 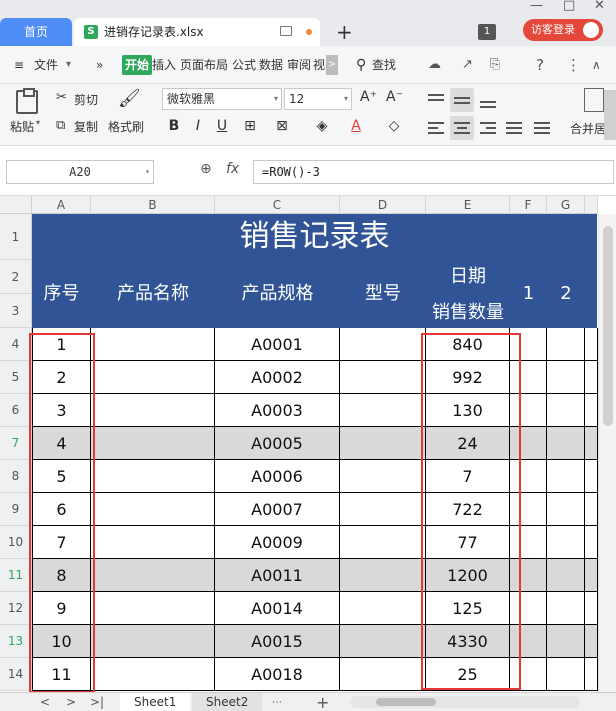 What do you see at coordinates (468, 608) in the screenshot?
I see `cell-qty: 125` at bounding box center [468, 608].